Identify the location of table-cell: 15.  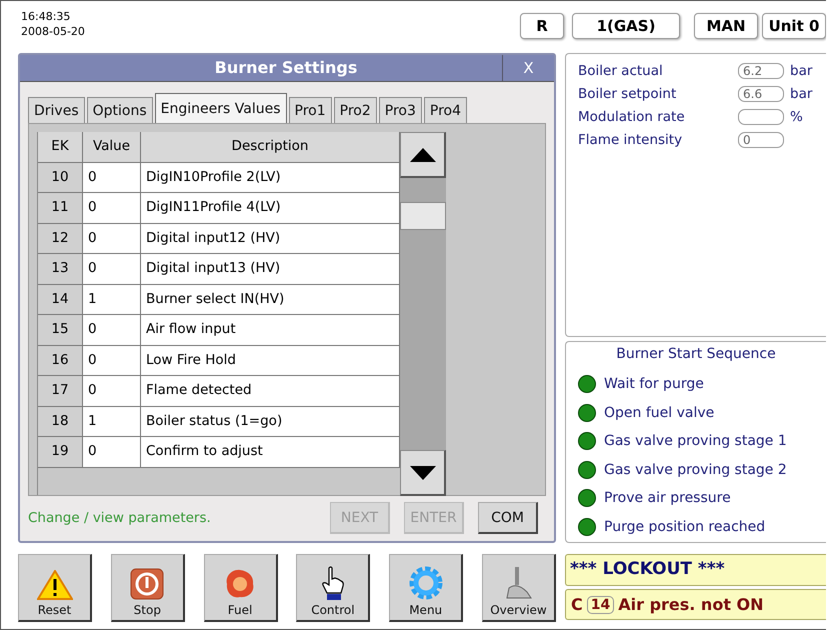
(60, 329).